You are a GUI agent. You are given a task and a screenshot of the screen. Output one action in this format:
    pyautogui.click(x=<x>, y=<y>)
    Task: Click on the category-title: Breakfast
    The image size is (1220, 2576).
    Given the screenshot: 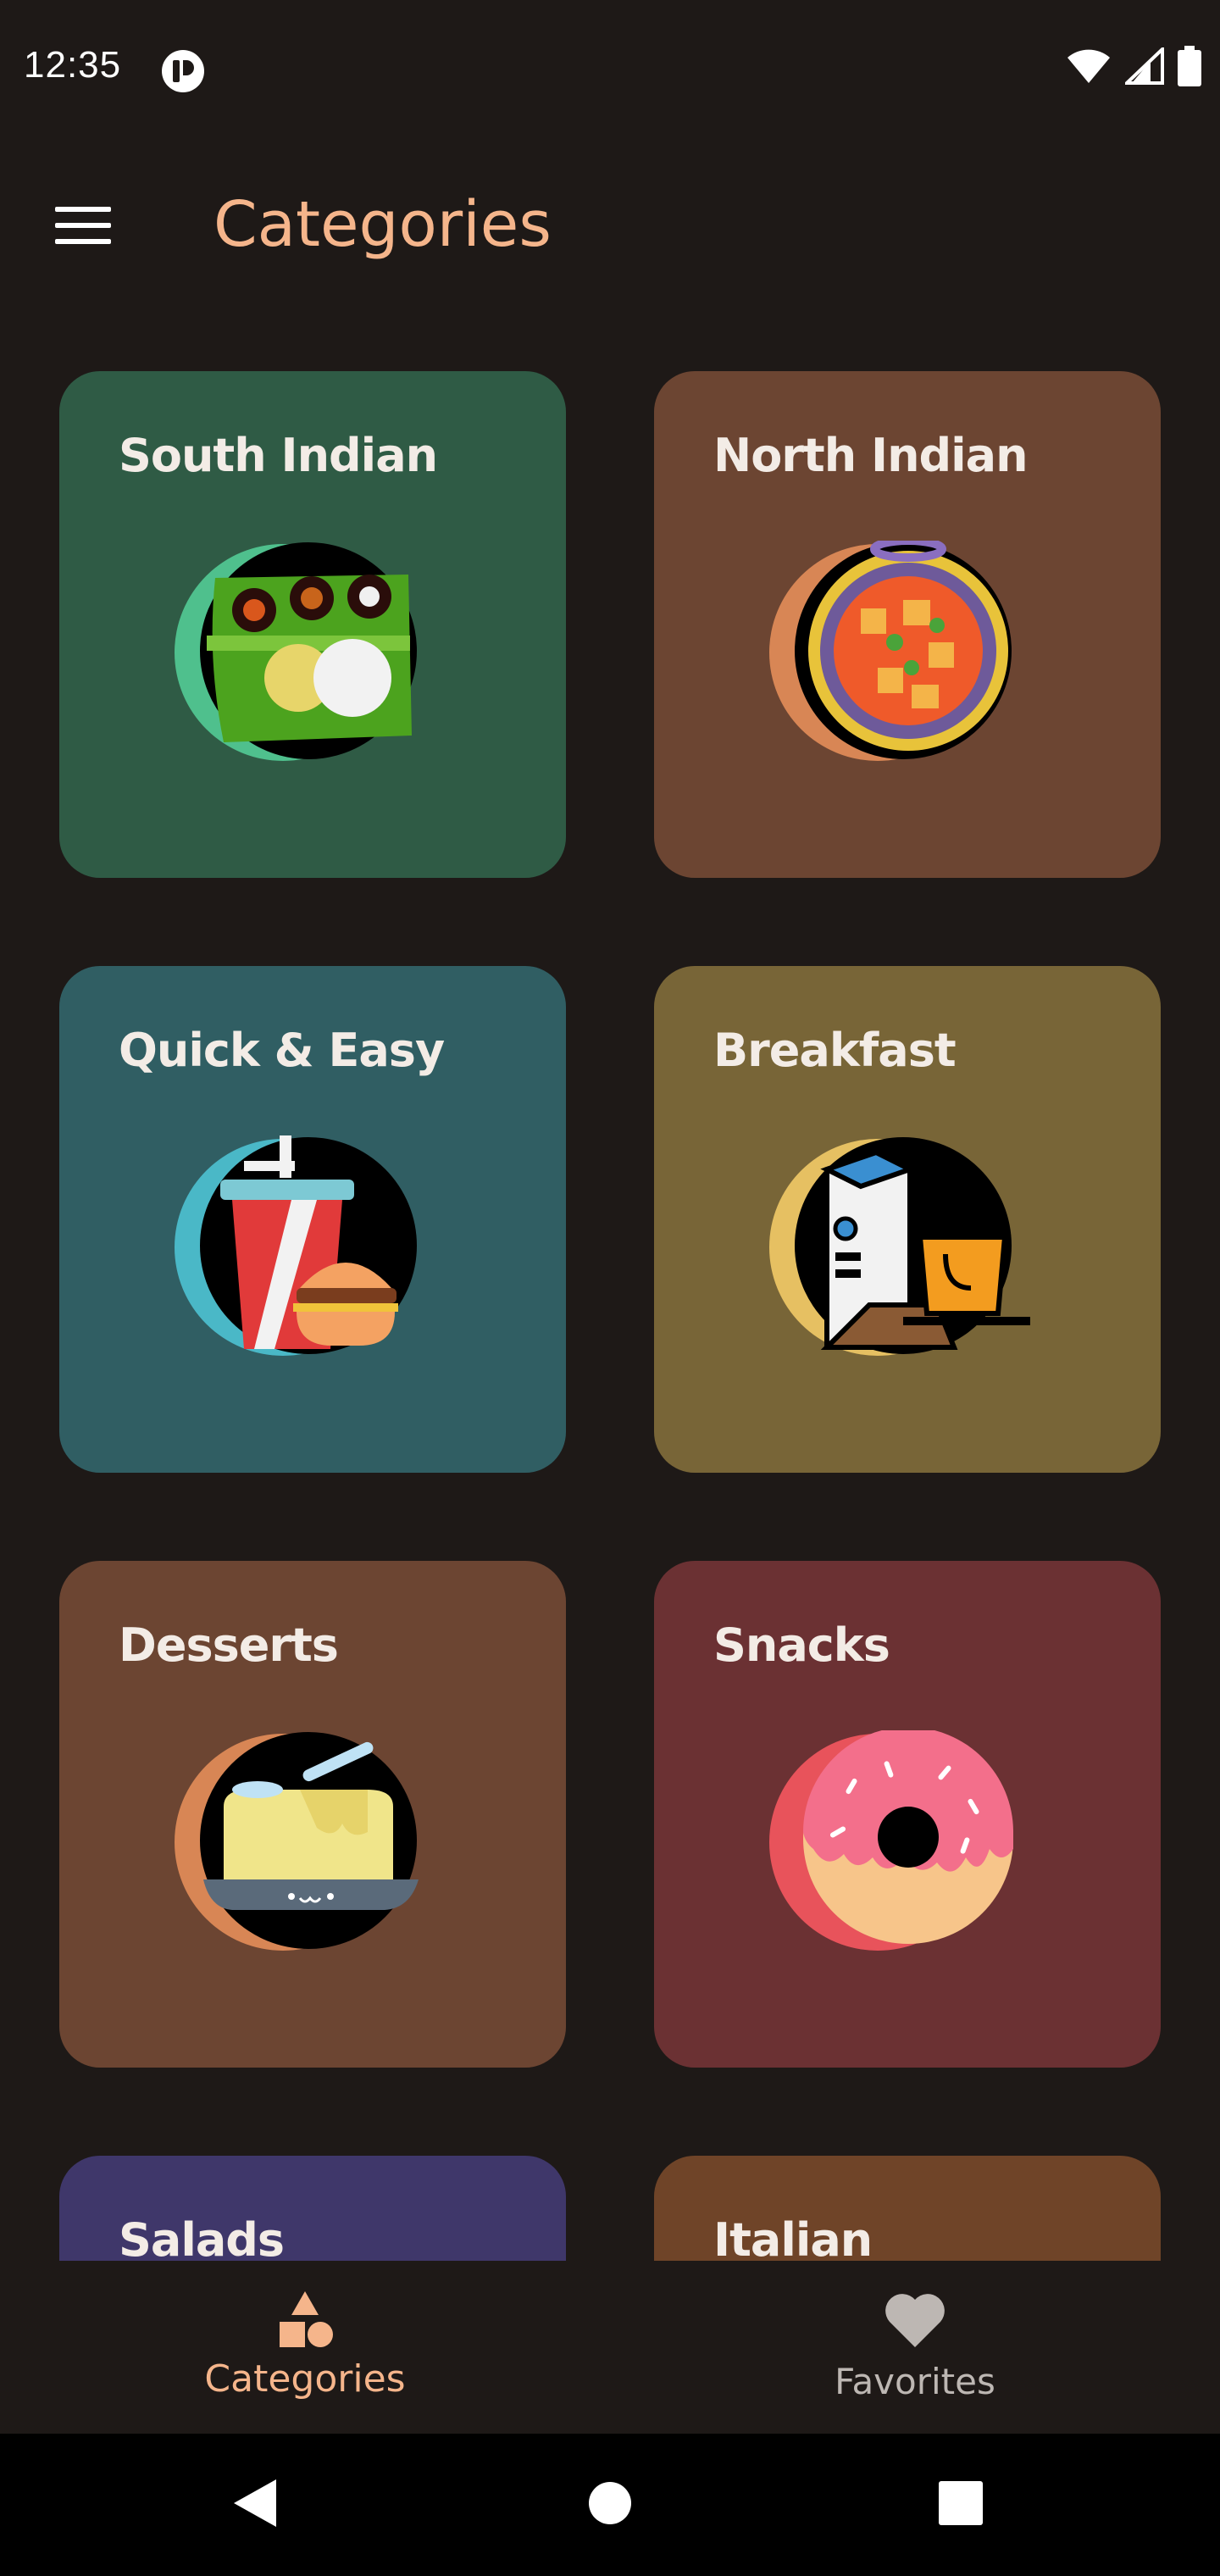 What is the action you would take?
    pyautogui.click(x=835, y=1050)
    